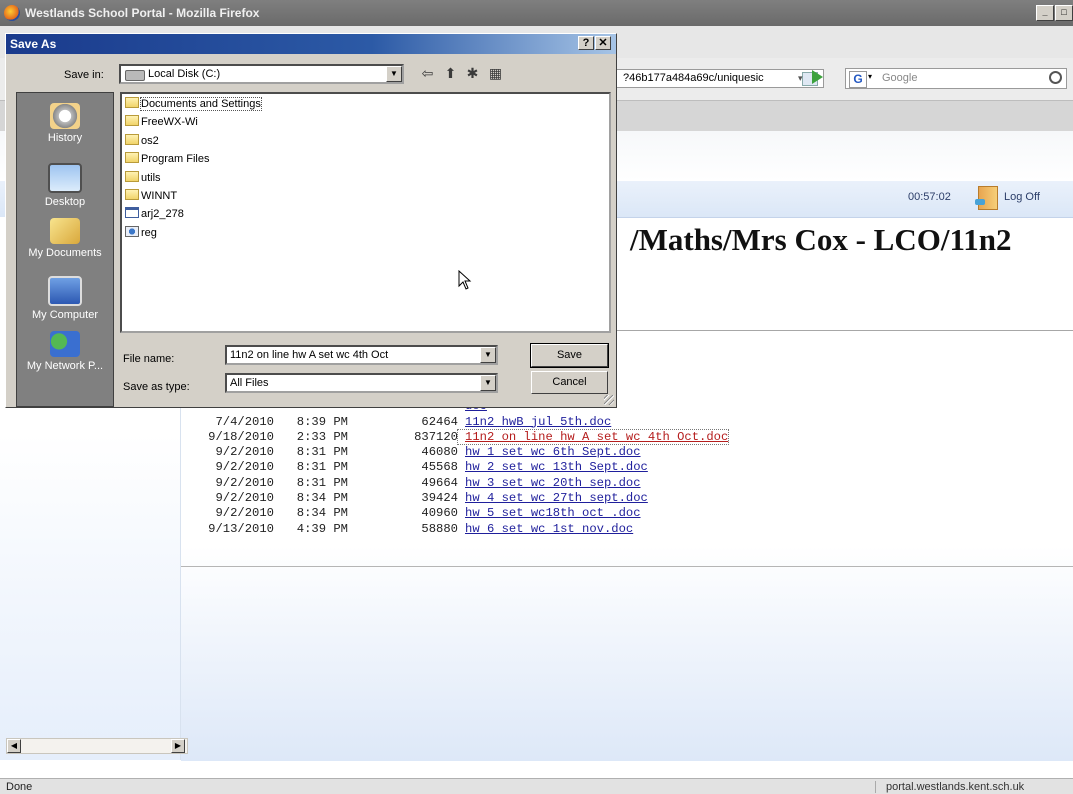 Image resolution: width=1073 pixels, height=794 pixels. Describe the element at coordinates (261, 74) in the screenshot. I see `save-in-dropdown: Local Disk (C:) ▼` at that location.